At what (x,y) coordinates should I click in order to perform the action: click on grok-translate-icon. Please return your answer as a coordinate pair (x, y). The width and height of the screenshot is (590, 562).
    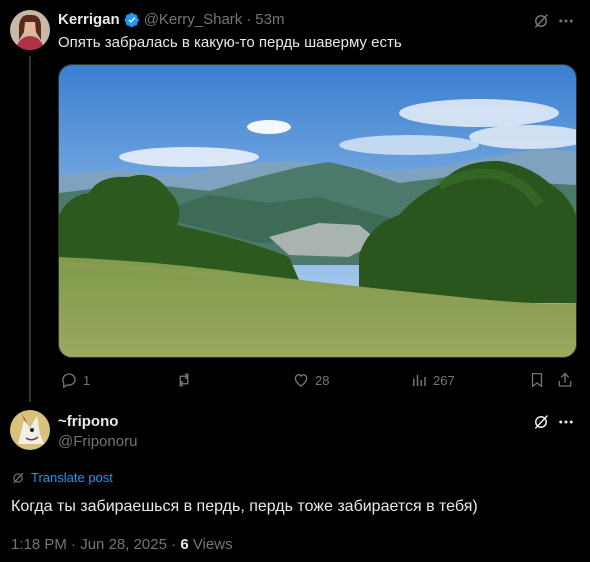
    Looking at the image, I should click on (18, 477).